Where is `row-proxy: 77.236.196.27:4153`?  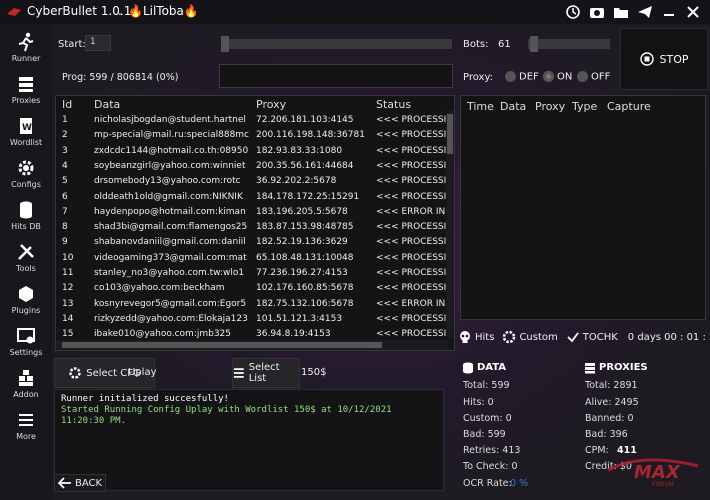 row-proxy: 77.236.196.27:4153 is located at coordinates (302, 273).